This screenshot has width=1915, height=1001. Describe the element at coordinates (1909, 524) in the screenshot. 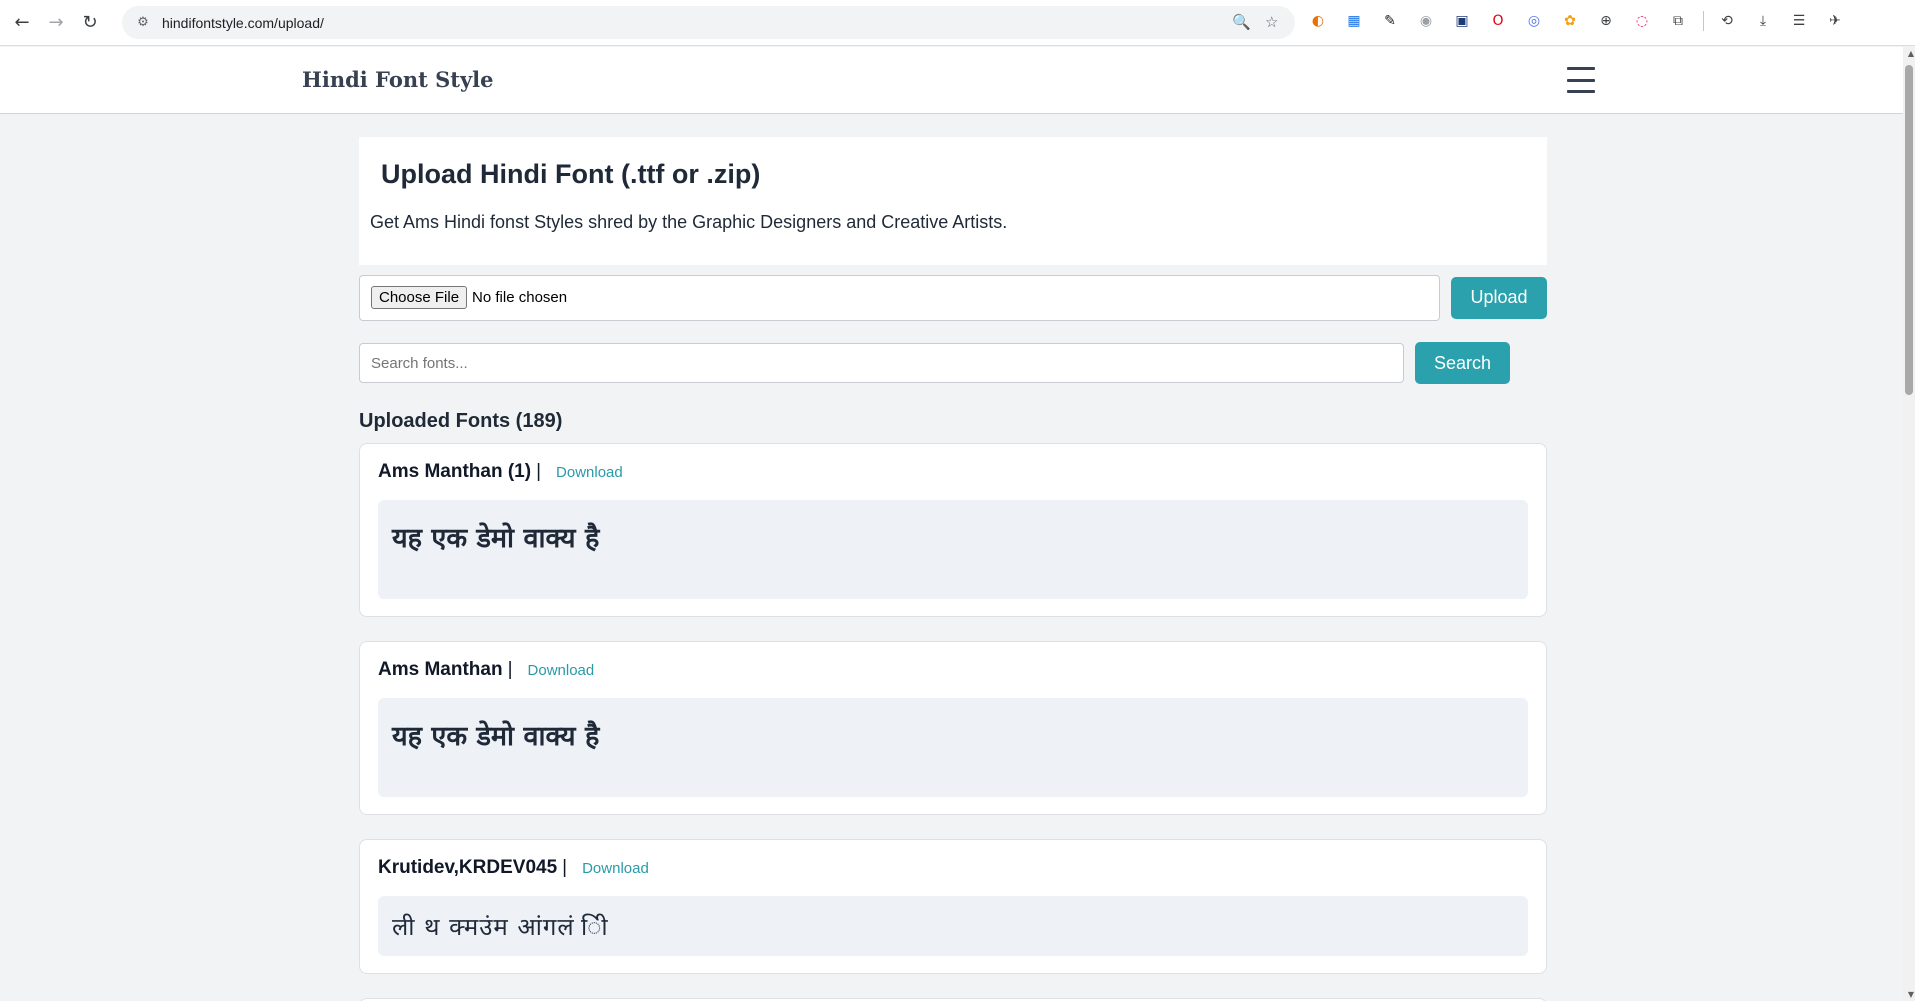

I see `page-scrollbar: ▲ ▼` at that location.